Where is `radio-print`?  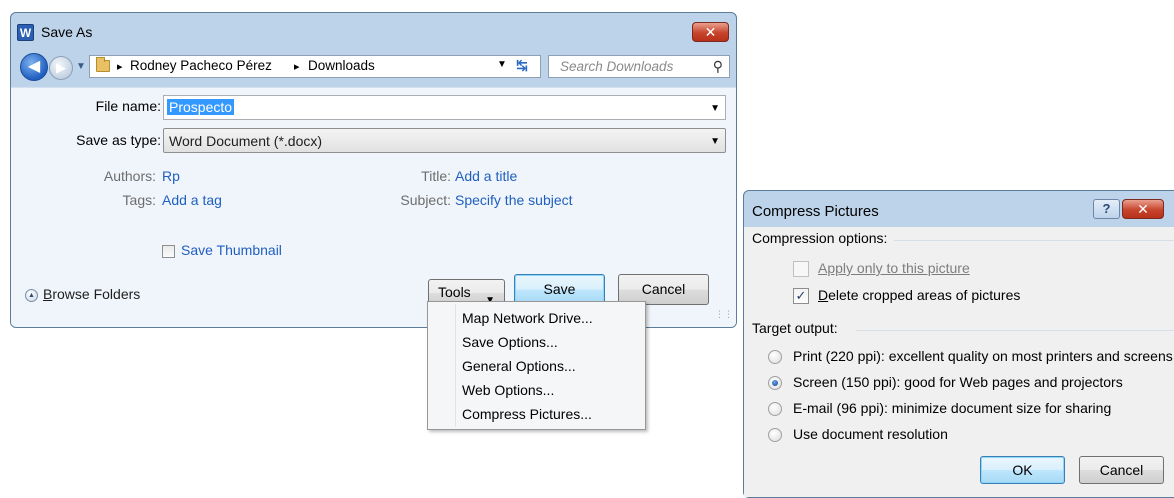 radio-print is located at coordinates (775, 357).